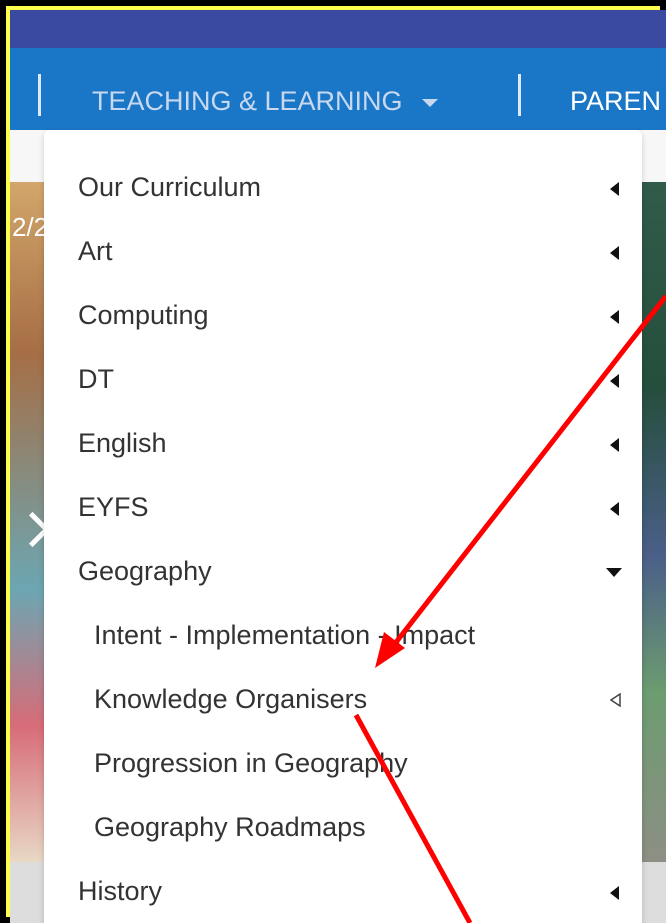  Describe the element at coordinates (343, 892) in the screenshot. I see `menu-item-history: History` at that location.